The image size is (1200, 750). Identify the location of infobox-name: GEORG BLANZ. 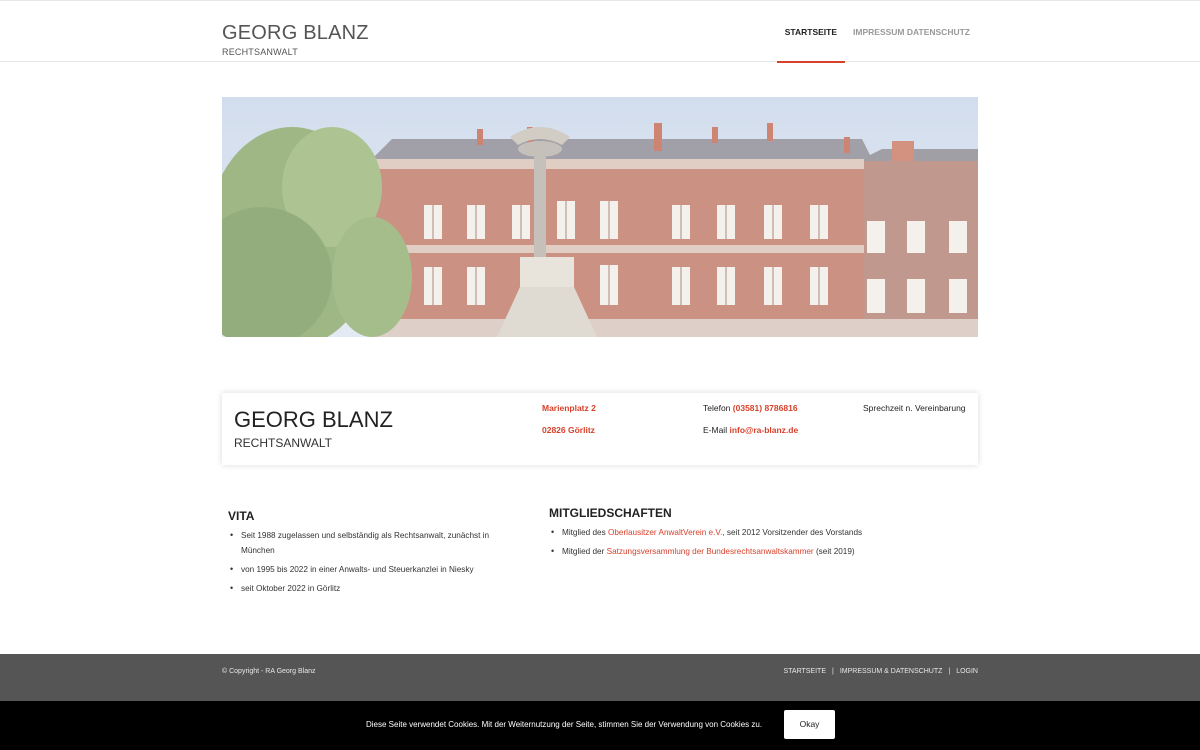
(313, 419).